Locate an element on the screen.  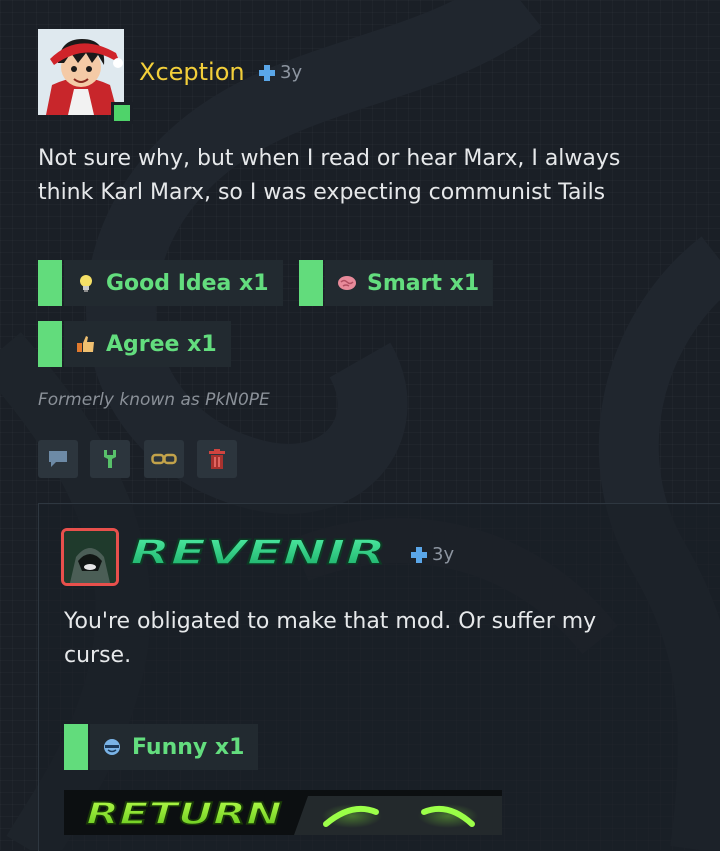
post-time: 3y is located at coordinates (291, 72).